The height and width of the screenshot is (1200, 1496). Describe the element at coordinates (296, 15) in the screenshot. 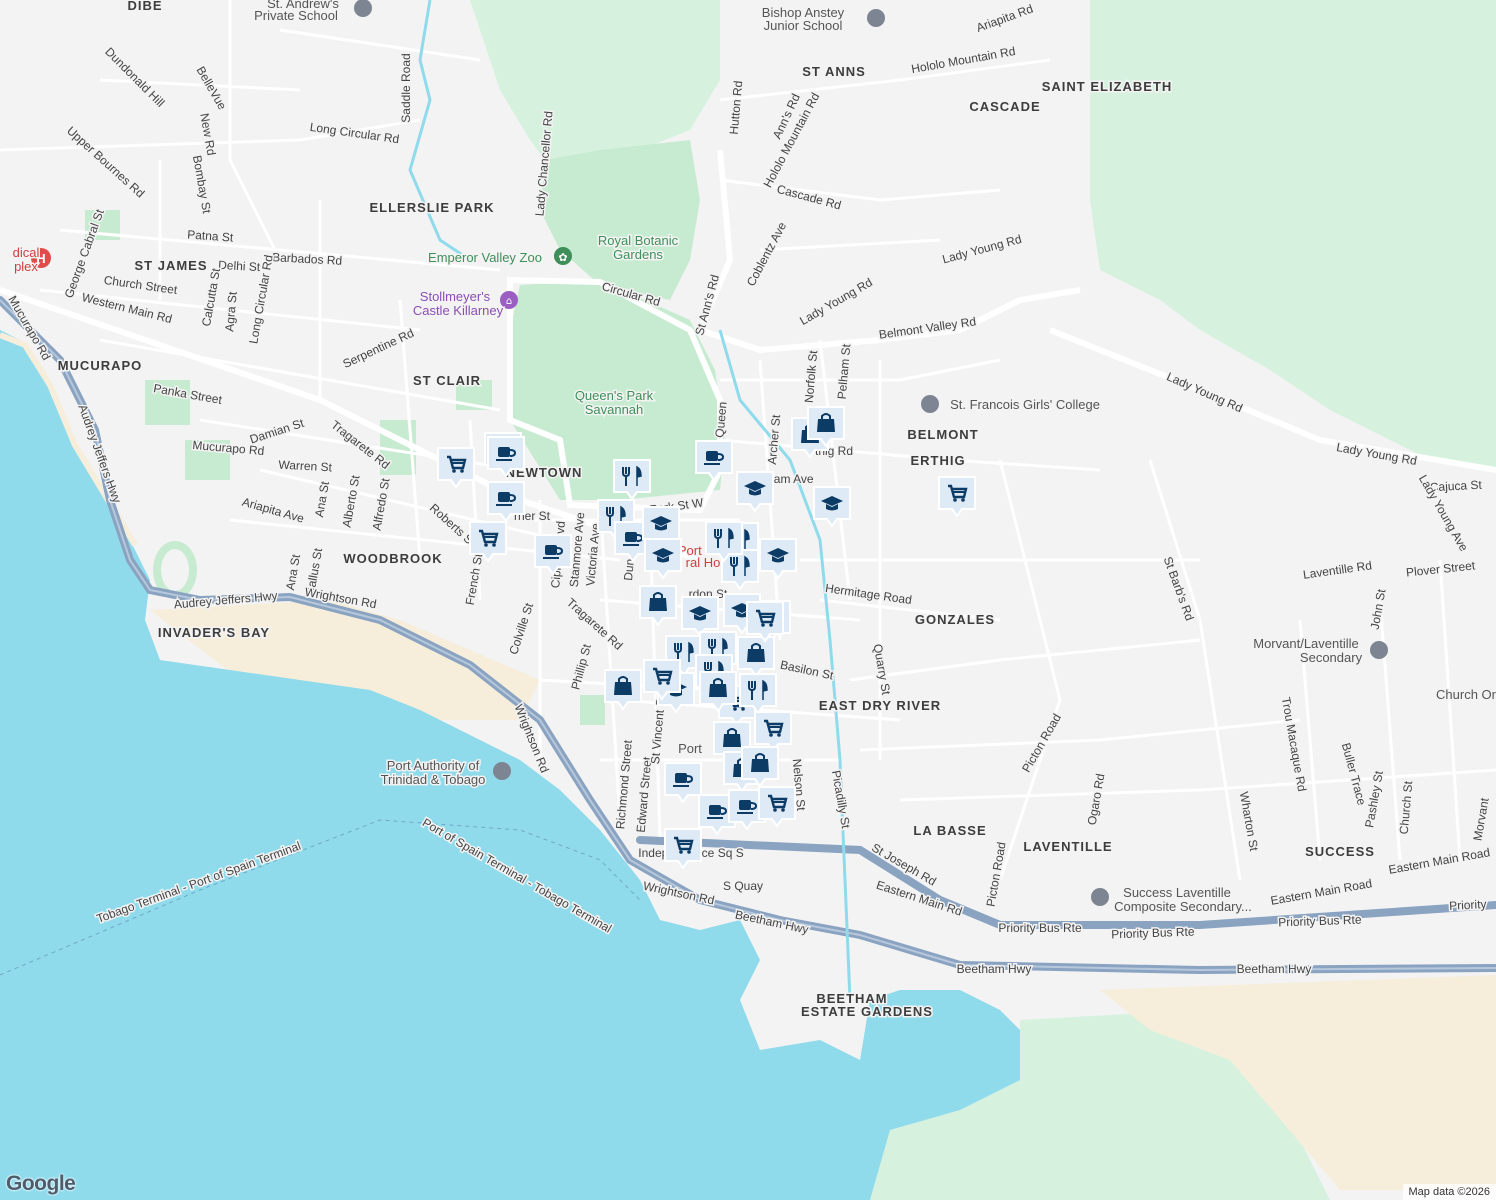

I see `poi-label-st-andrews-2: Private School` at that location.